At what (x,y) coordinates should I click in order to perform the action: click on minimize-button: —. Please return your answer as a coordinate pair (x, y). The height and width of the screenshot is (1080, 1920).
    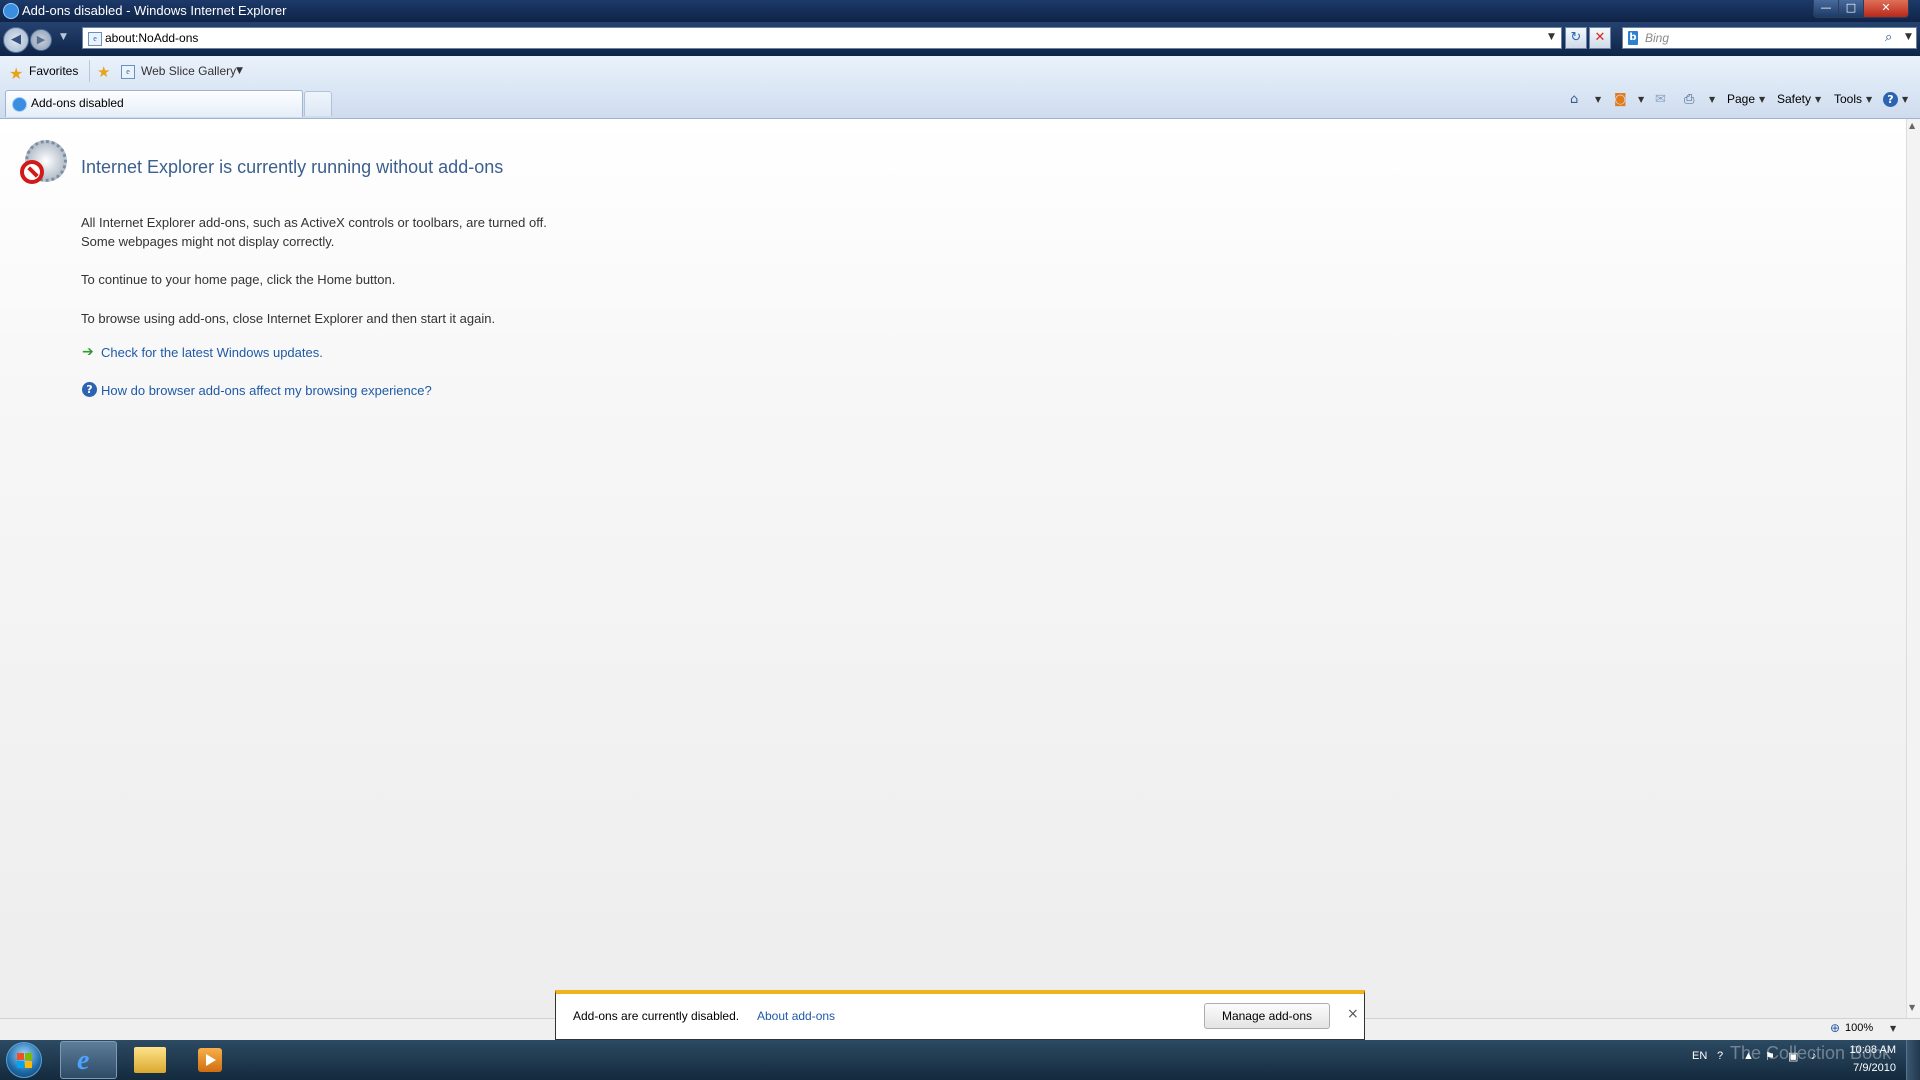
    Looking at the image, I should click on (1826, 9).